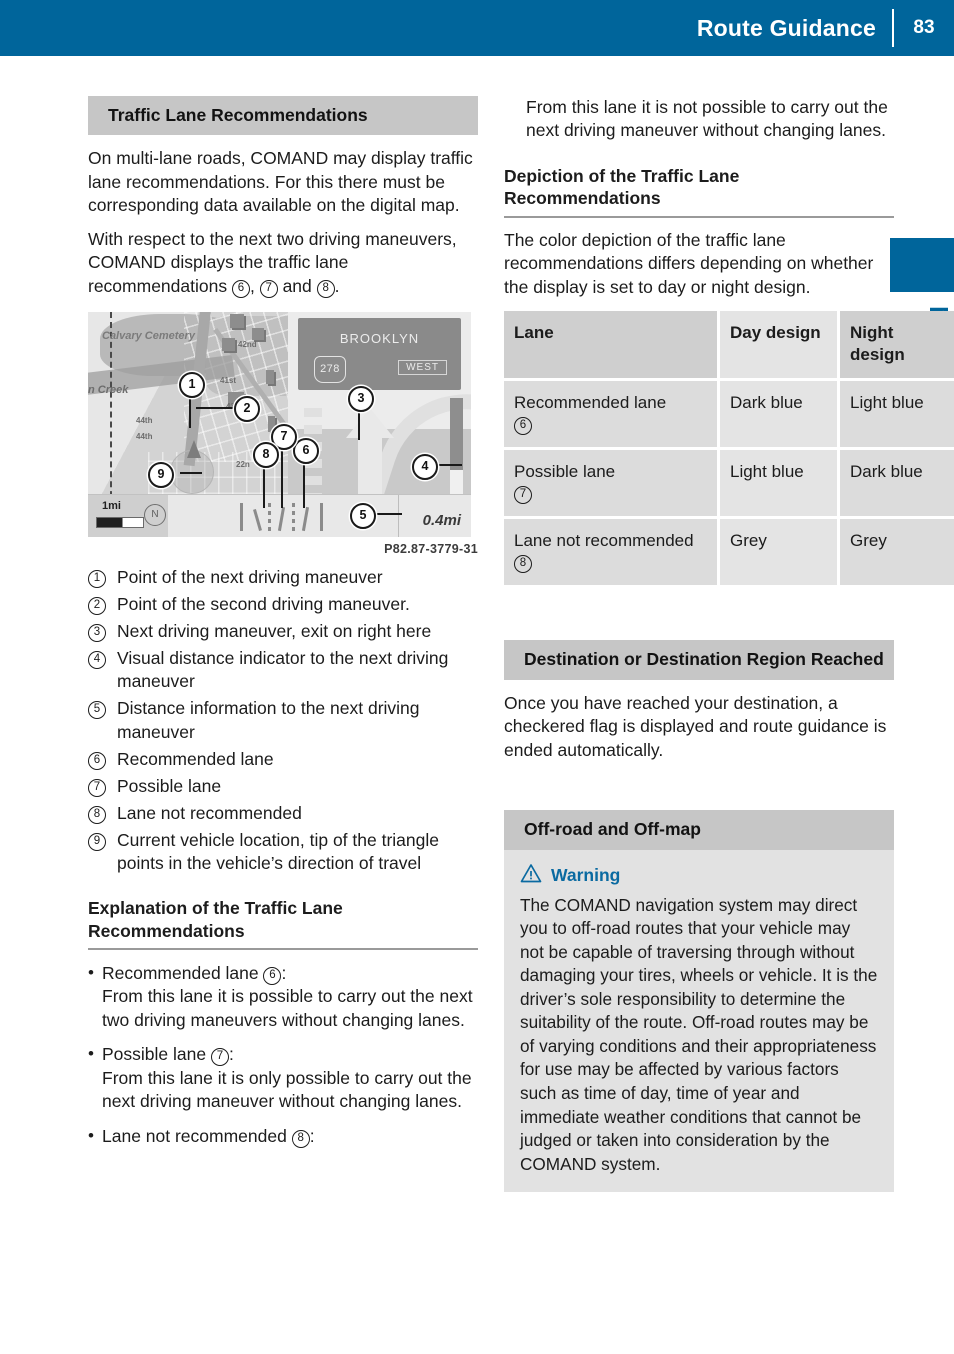  I want to click on legend-callout-6: 6, so click(97, 760).